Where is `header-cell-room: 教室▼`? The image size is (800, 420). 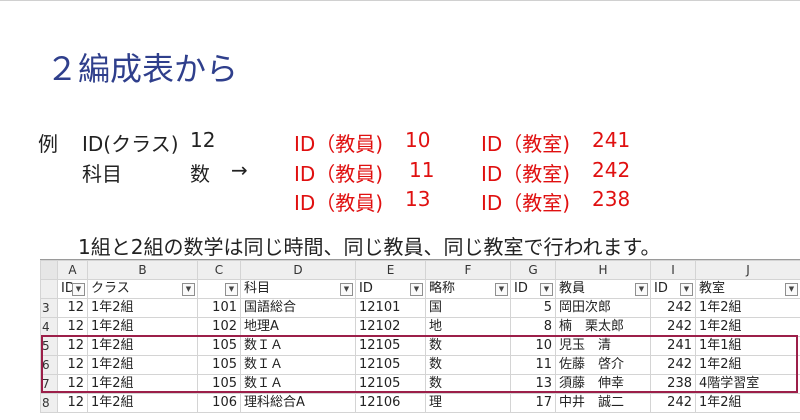
header-cell-room: 教室▼ is located at coordinates (748, 289).